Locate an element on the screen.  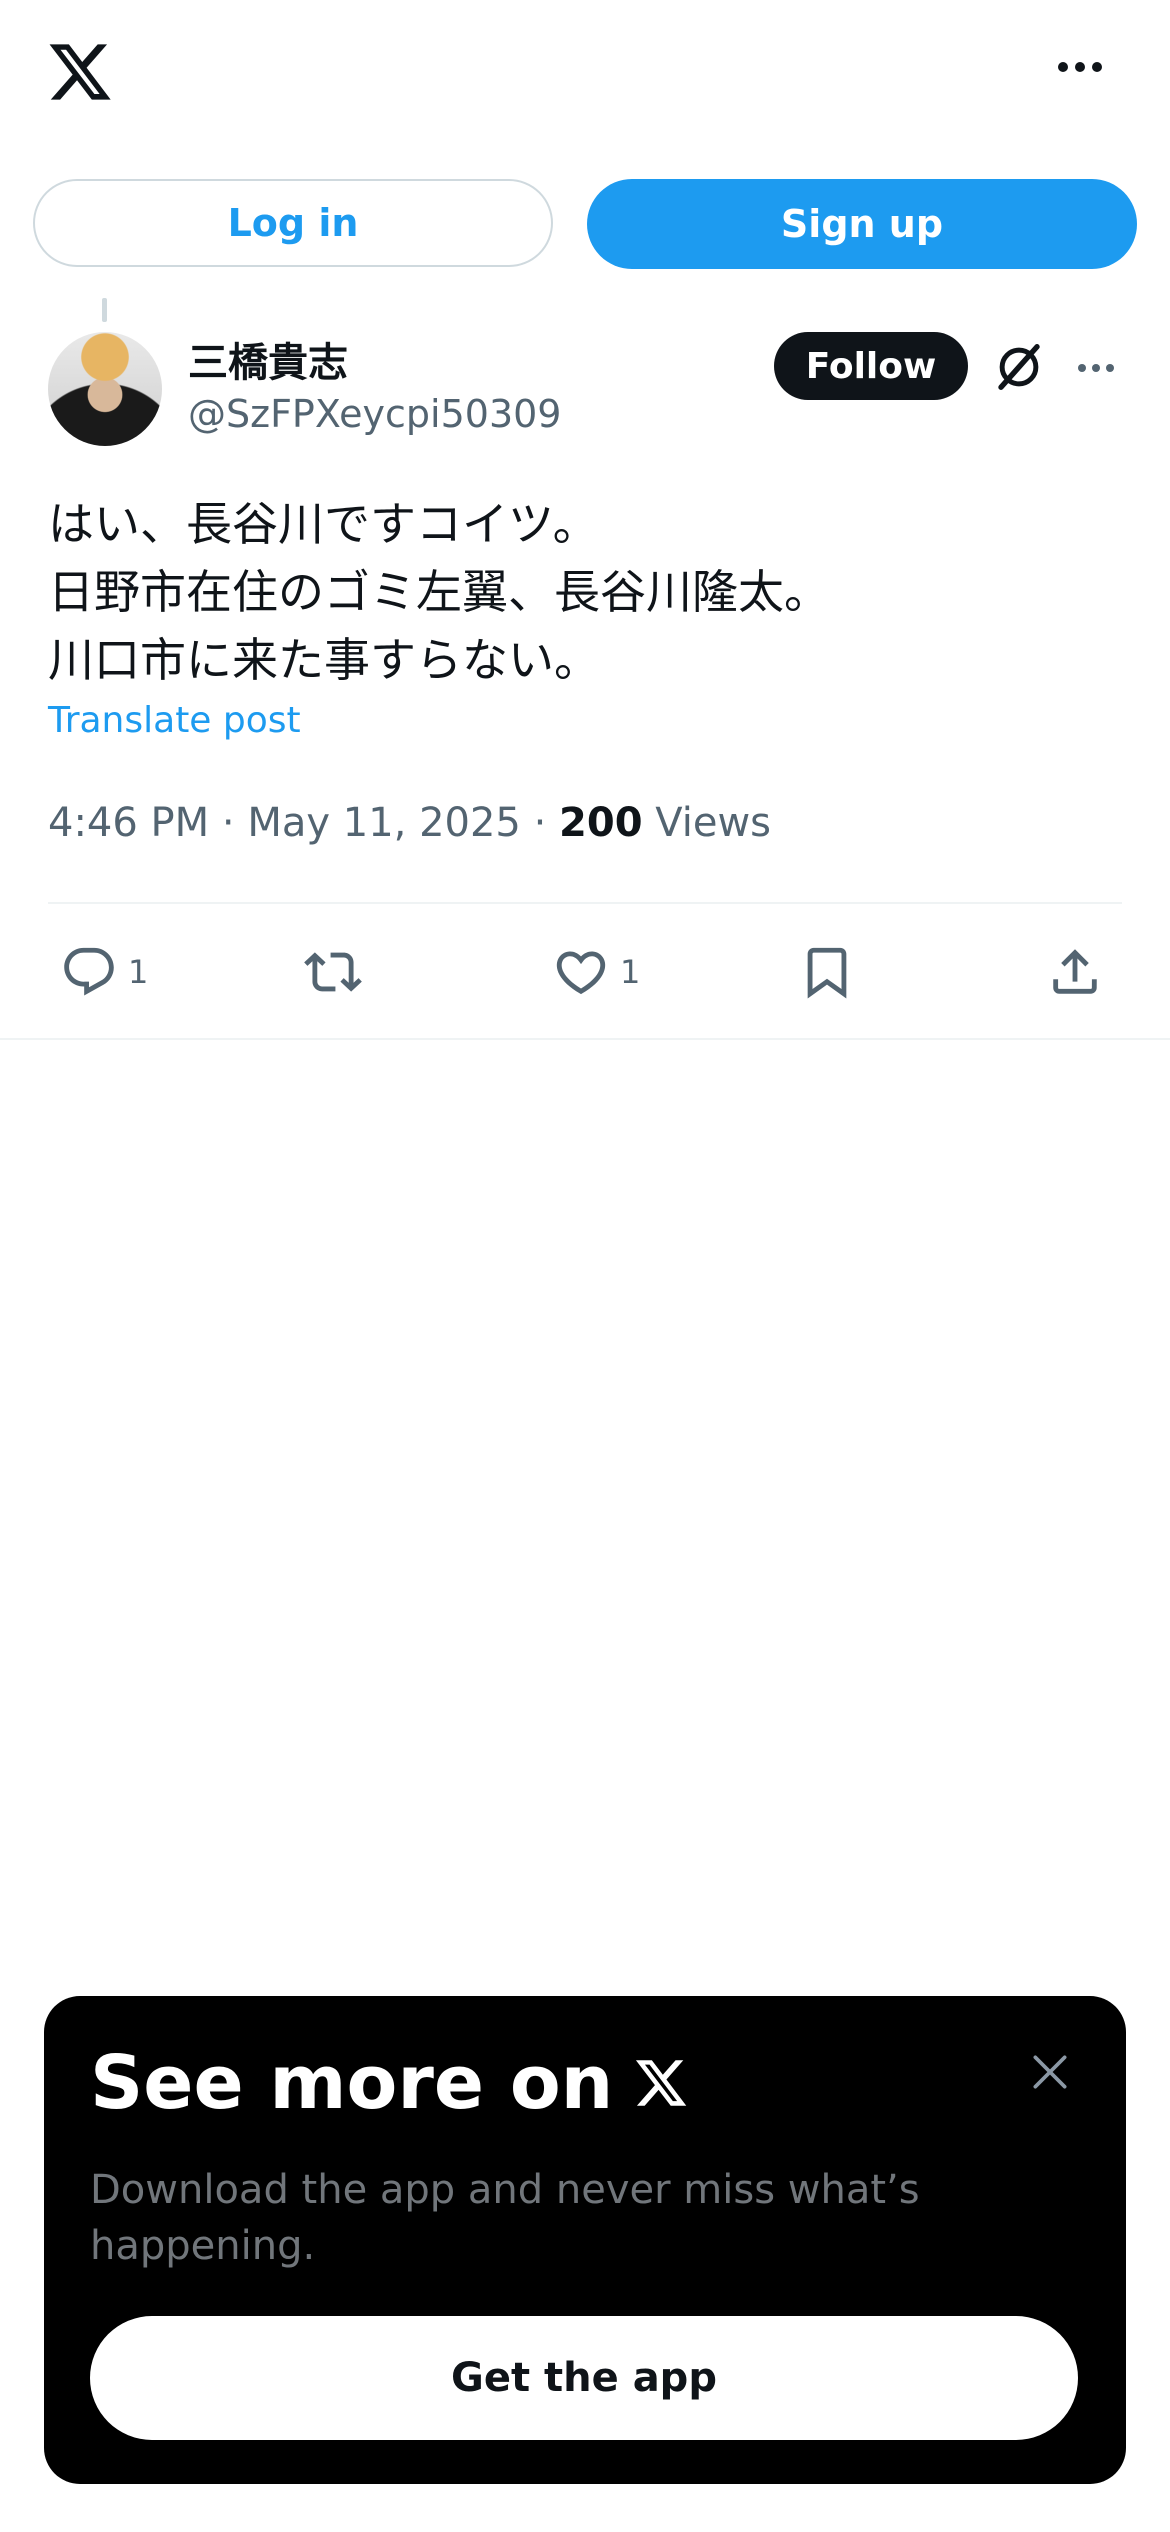
reply-count: 1 is located at coordinates (138, 972).